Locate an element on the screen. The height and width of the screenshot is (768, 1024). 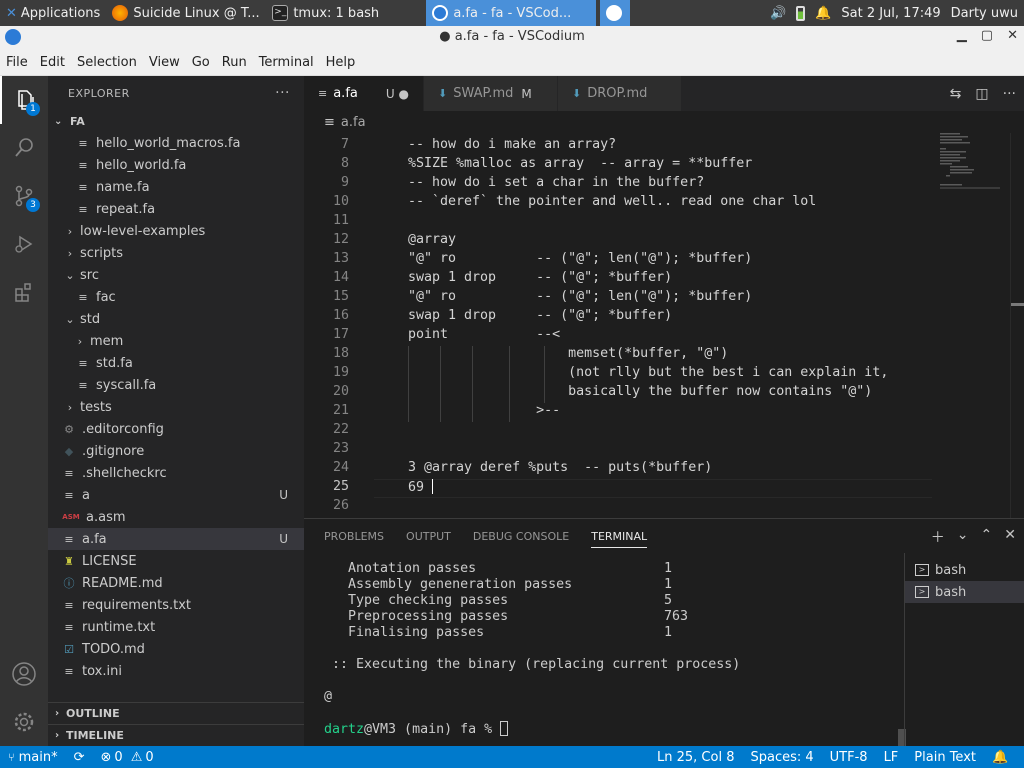
file-item: ≡ fac is located at coordinates (176, 297).